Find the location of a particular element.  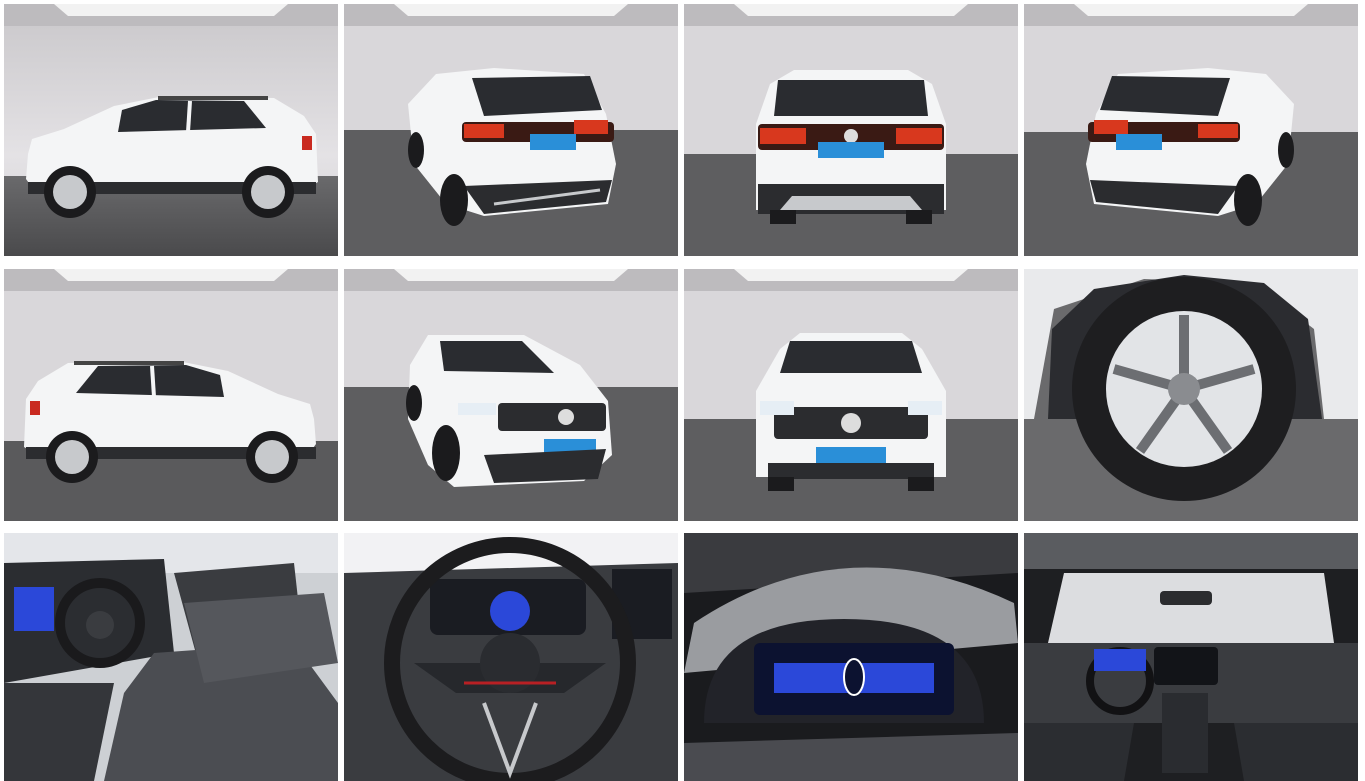

wheel-closeup-photo is located at coordinates (1191, 395).